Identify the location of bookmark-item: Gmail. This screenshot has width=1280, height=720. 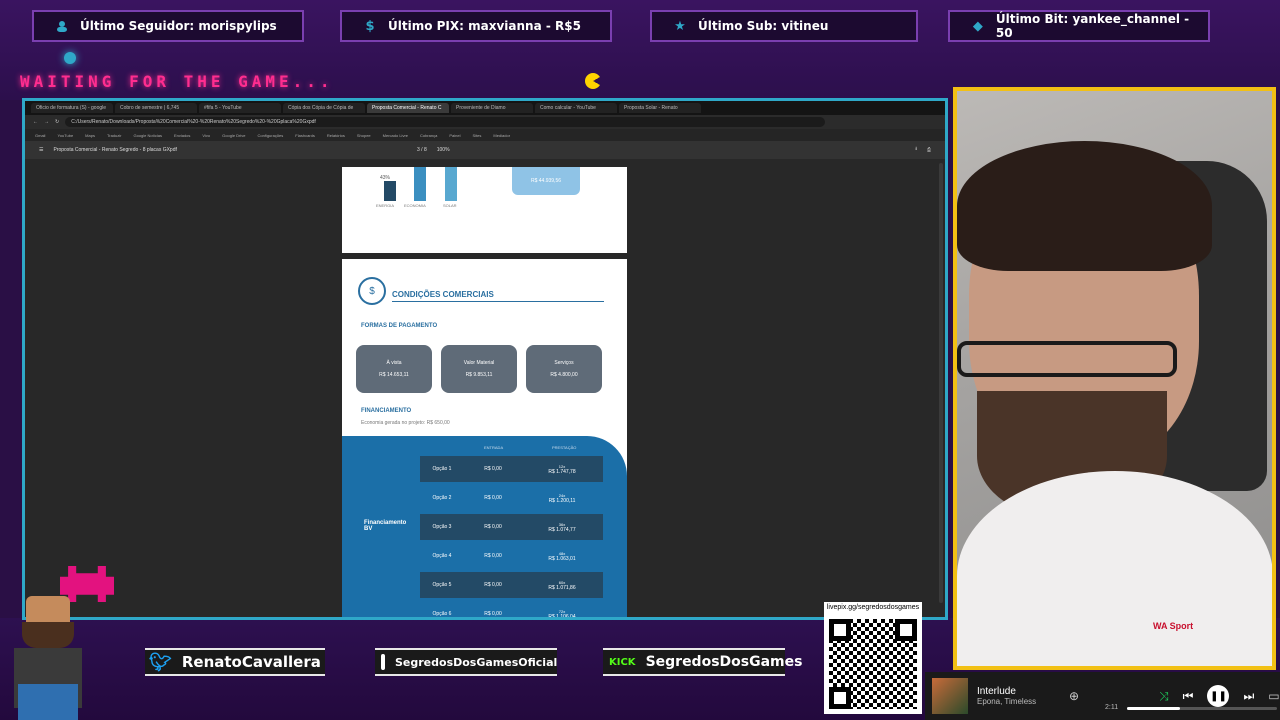
(40, 135).